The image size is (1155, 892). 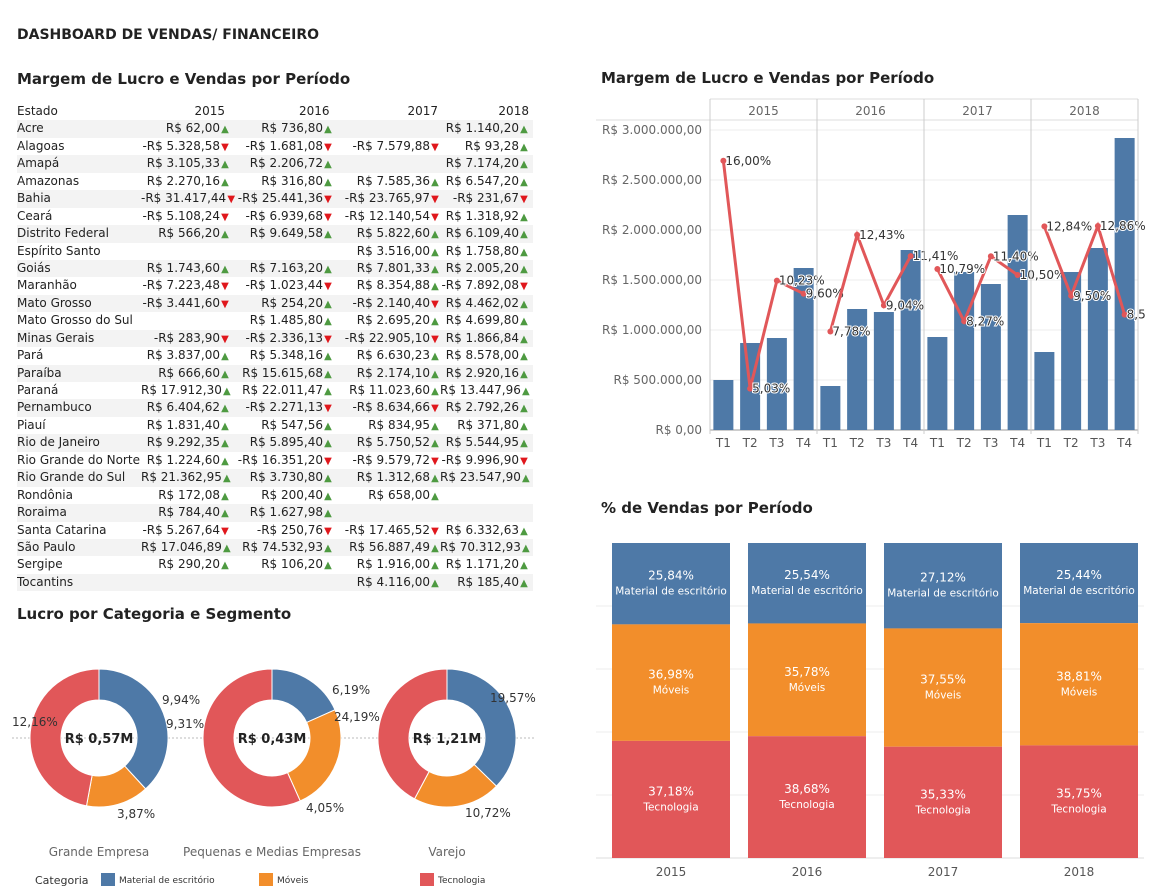 I want to click on value-text: -R$ 7.892,08, so click(x=480, y=285).